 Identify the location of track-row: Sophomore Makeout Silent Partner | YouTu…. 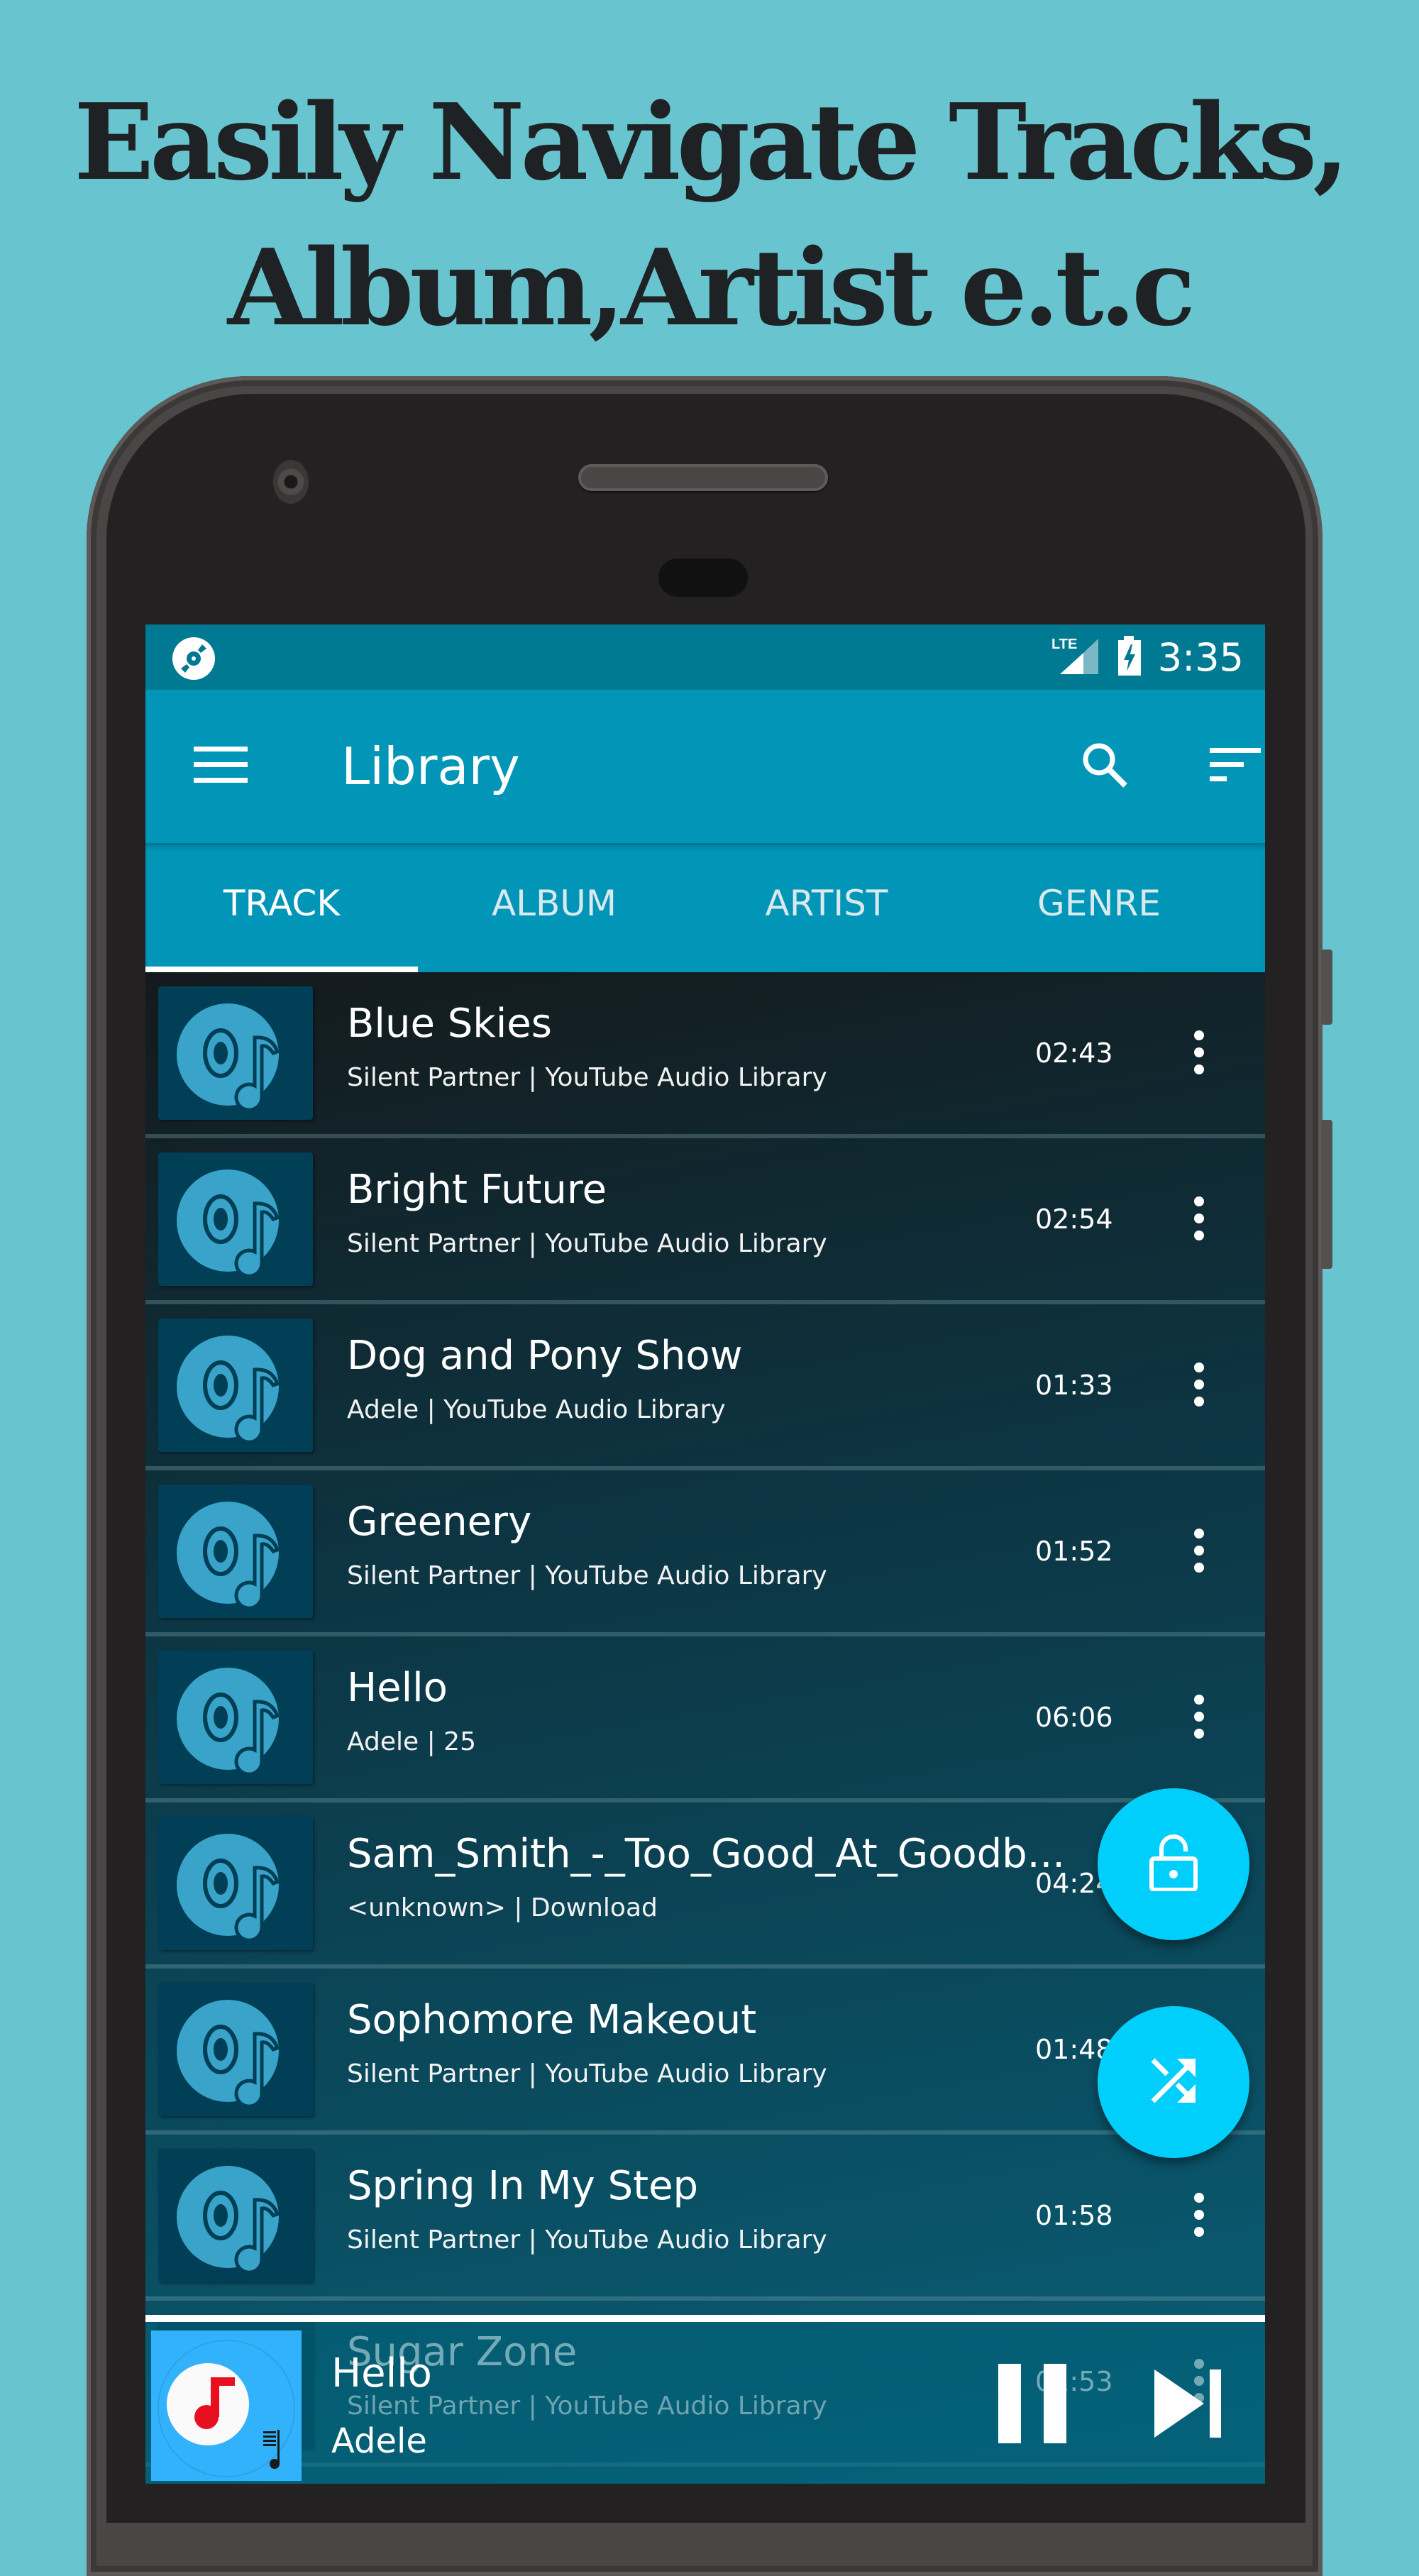
(705, 2052).